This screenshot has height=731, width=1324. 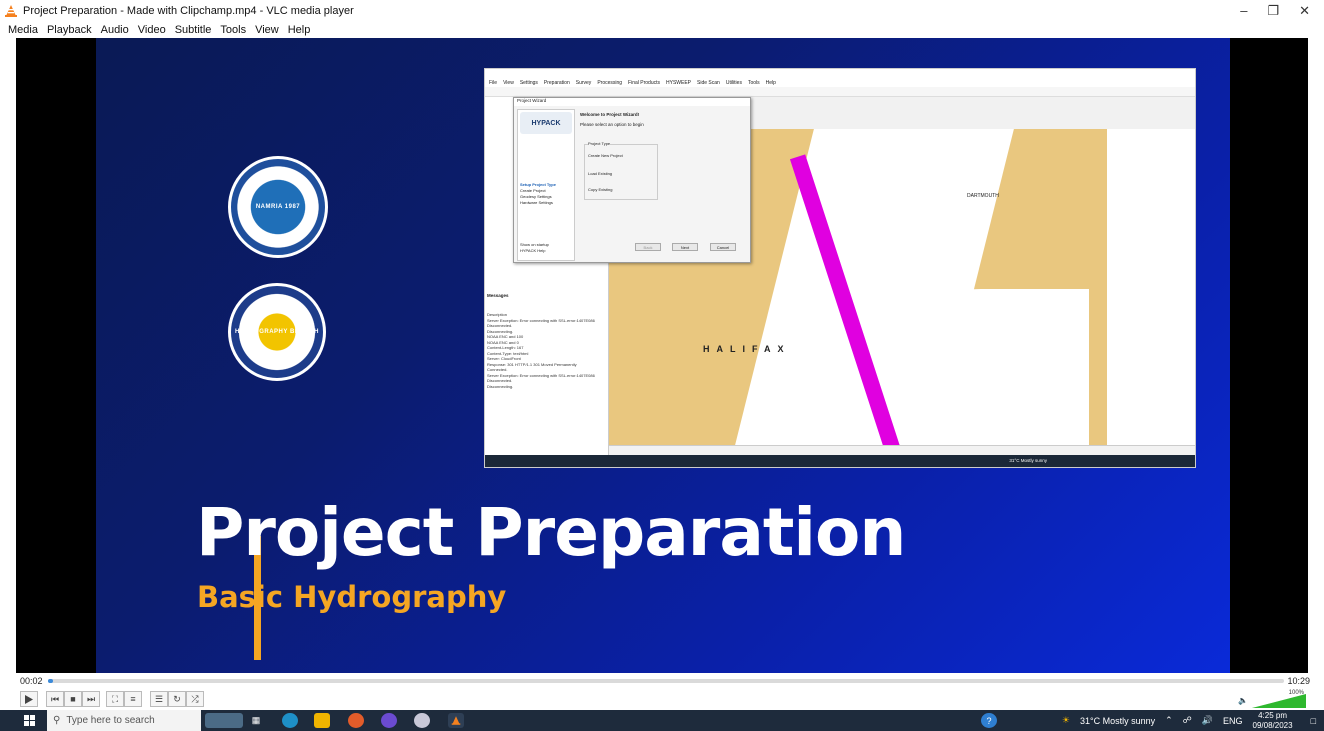 I want to click on hypack-toolbar, so click(x=840, y=92).